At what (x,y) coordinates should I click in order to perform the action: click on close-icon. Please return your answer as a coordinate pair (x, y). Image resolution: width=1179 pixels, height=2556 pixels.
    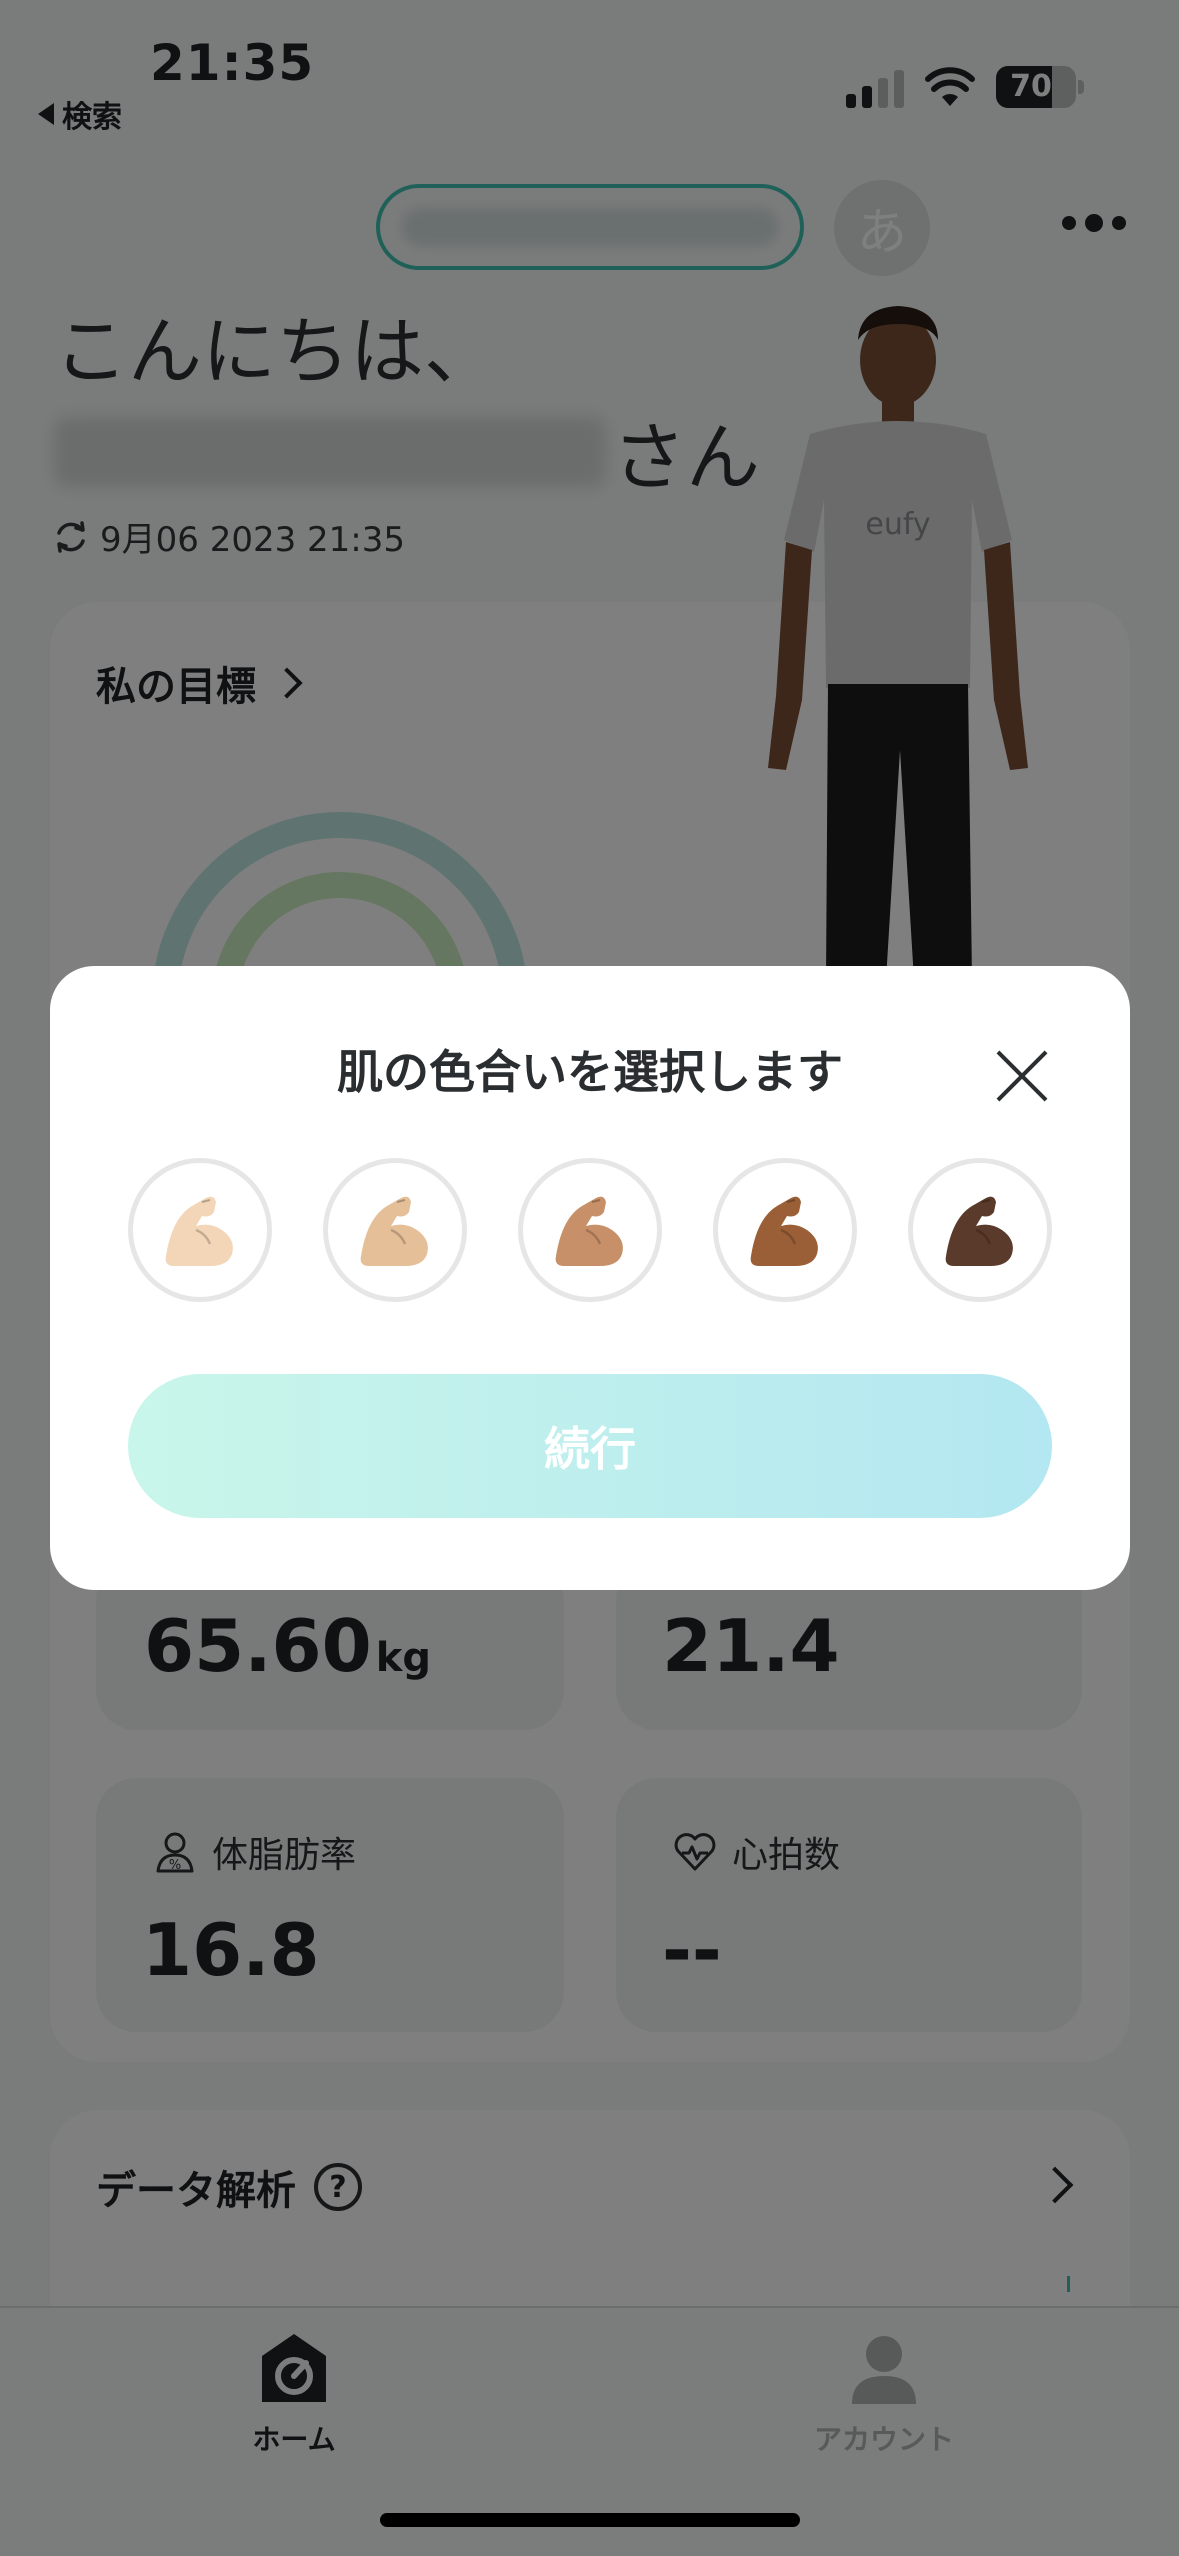
    Looking at the image, I should click on (1022, 1076).